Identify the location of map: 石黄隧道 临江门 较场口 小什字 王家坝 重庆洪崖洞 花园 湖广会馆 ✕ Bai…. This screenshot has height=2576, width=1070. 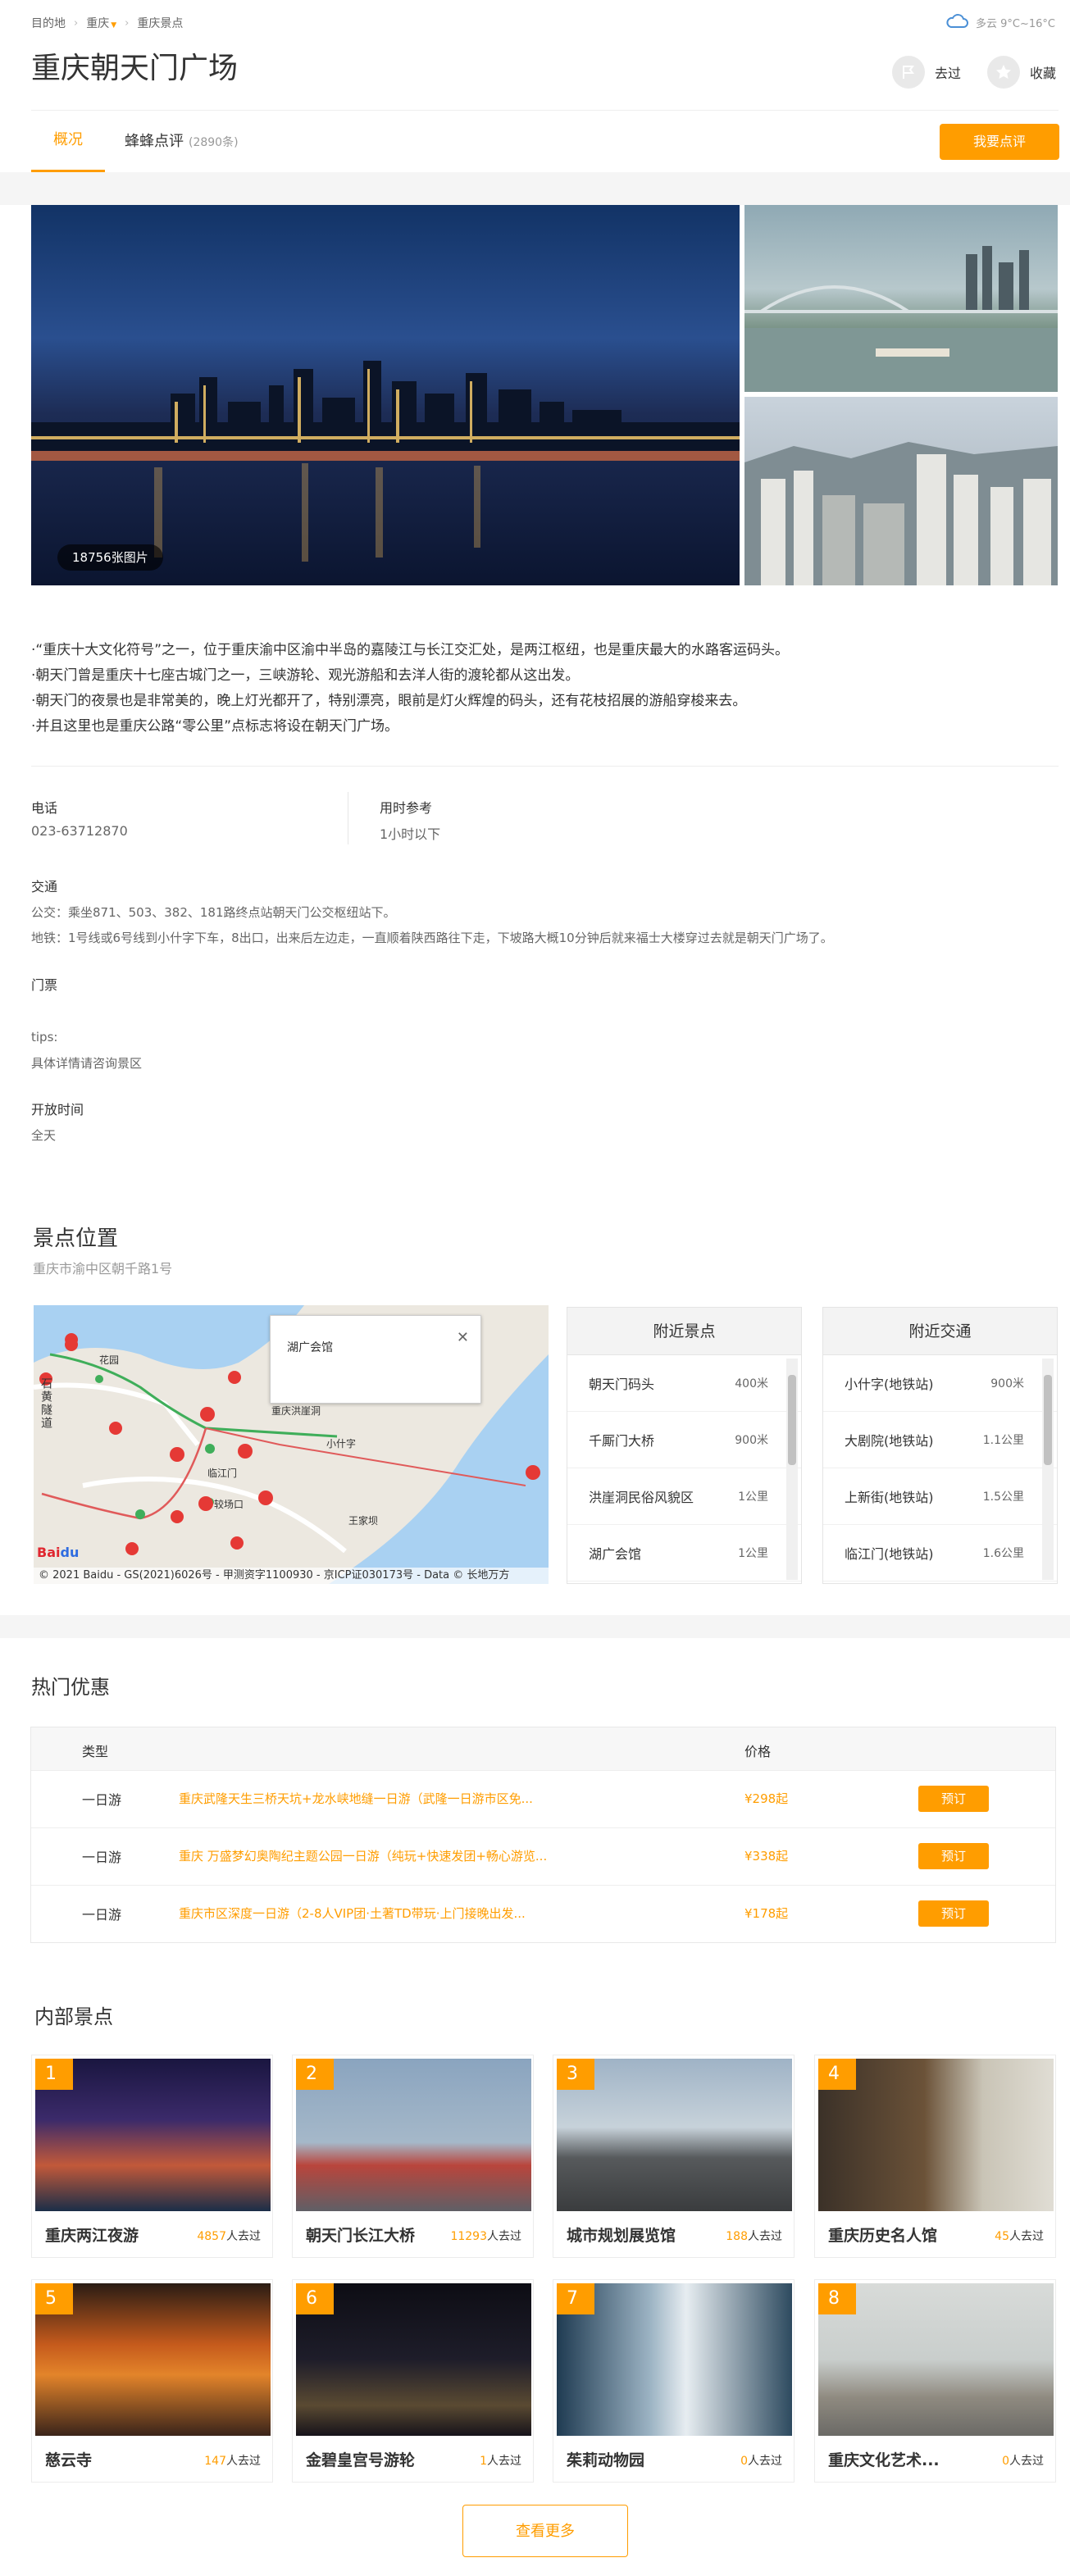
(291, 1444).